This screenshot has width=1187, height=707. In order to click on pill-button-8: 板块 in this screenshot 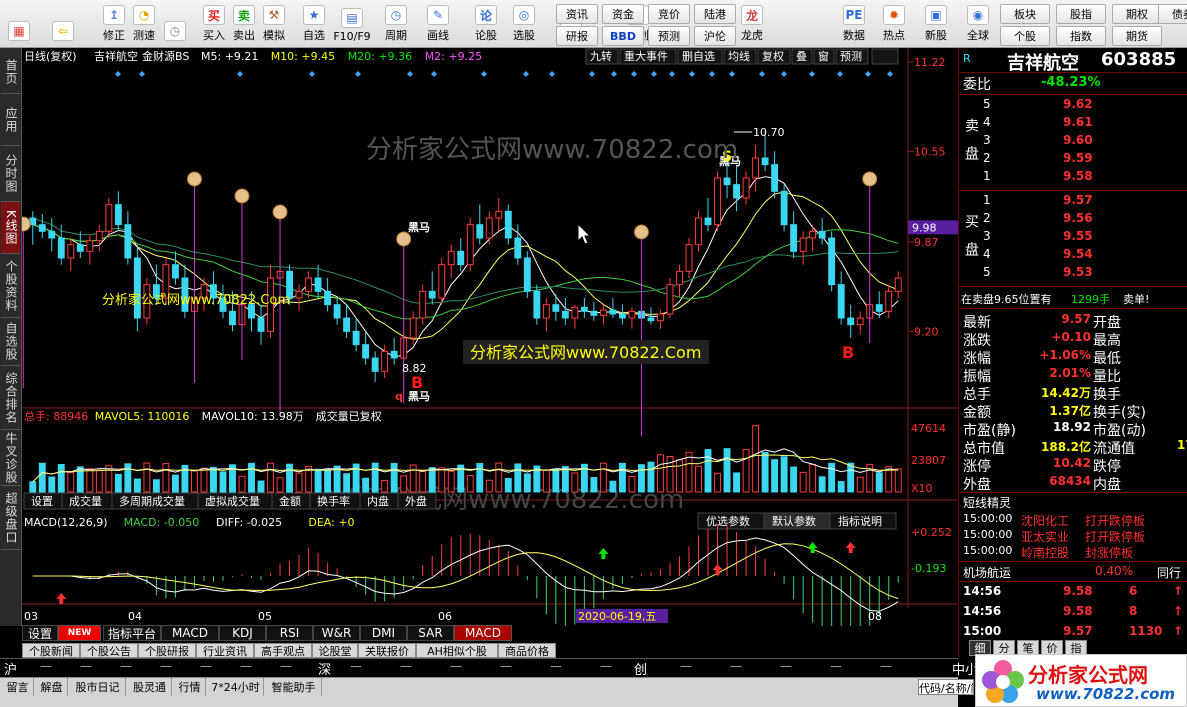, I will do `click(1025, 14)`.